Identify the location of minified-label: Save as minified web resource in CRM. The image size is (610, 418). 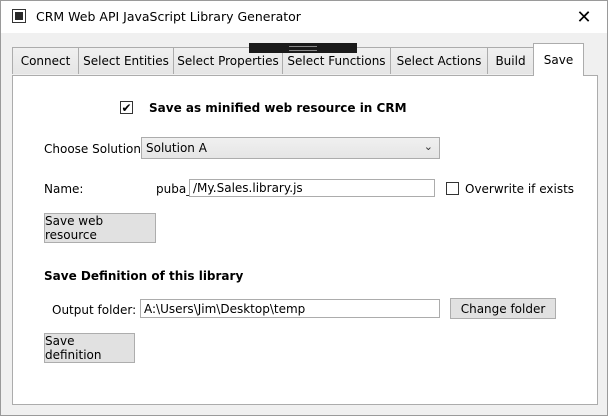
(278, 108).